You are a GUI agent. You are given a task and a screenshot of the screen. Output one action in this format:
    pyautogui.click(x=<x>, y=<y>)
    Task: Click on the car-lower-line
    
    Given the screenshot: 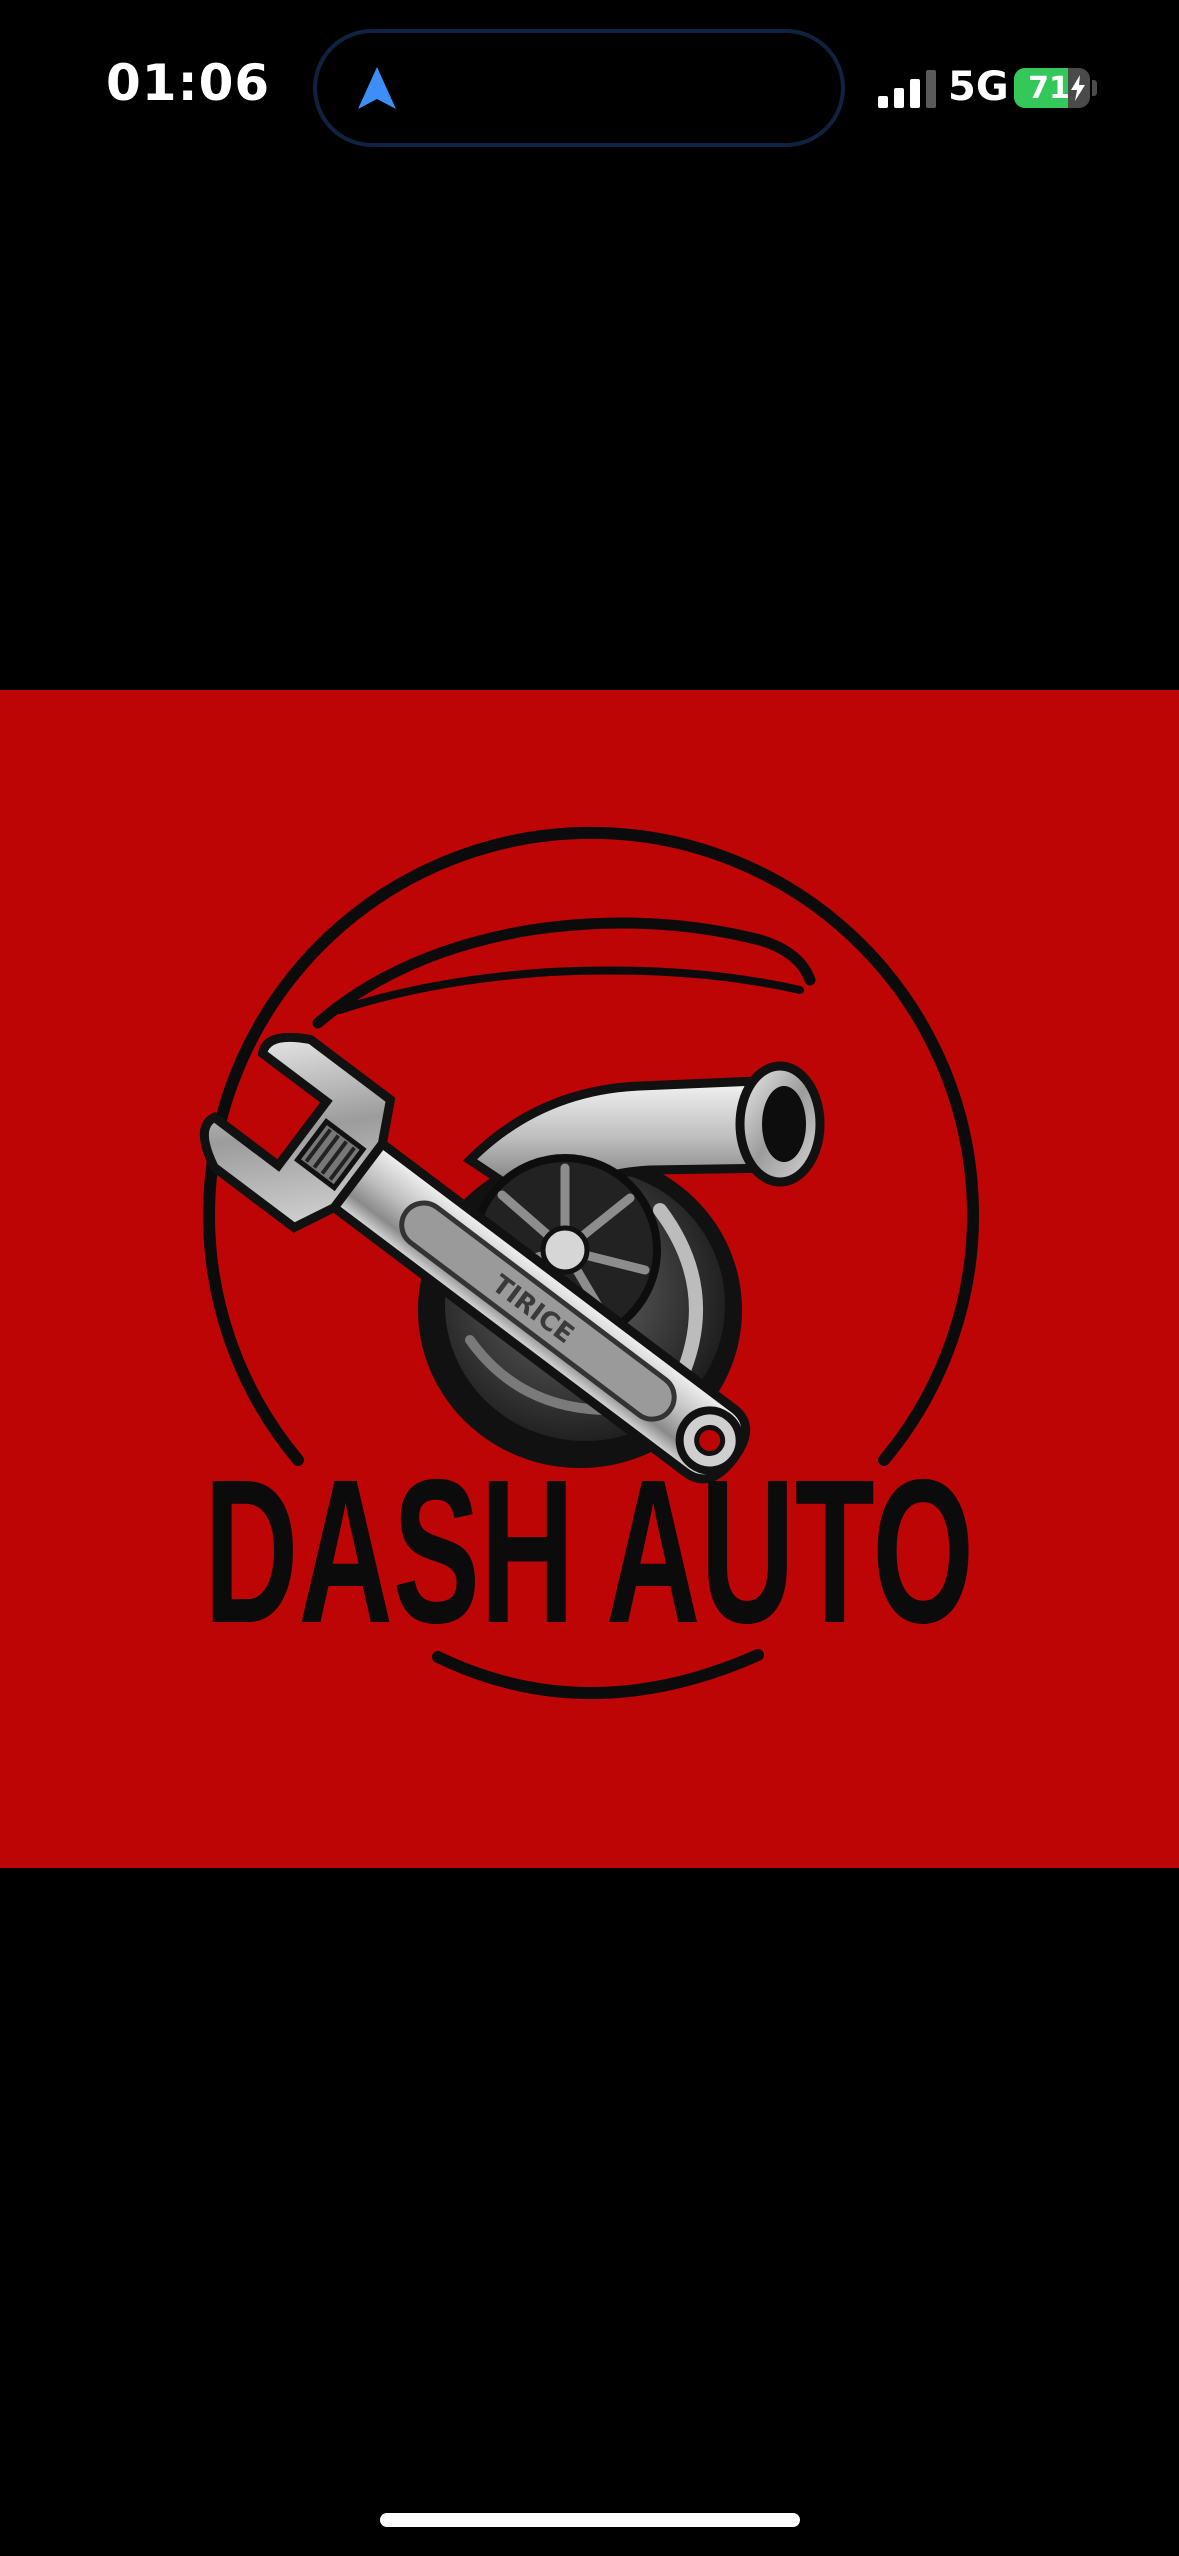 What is the action you would take?
    pyautogui.click(x=570, y=990)
    